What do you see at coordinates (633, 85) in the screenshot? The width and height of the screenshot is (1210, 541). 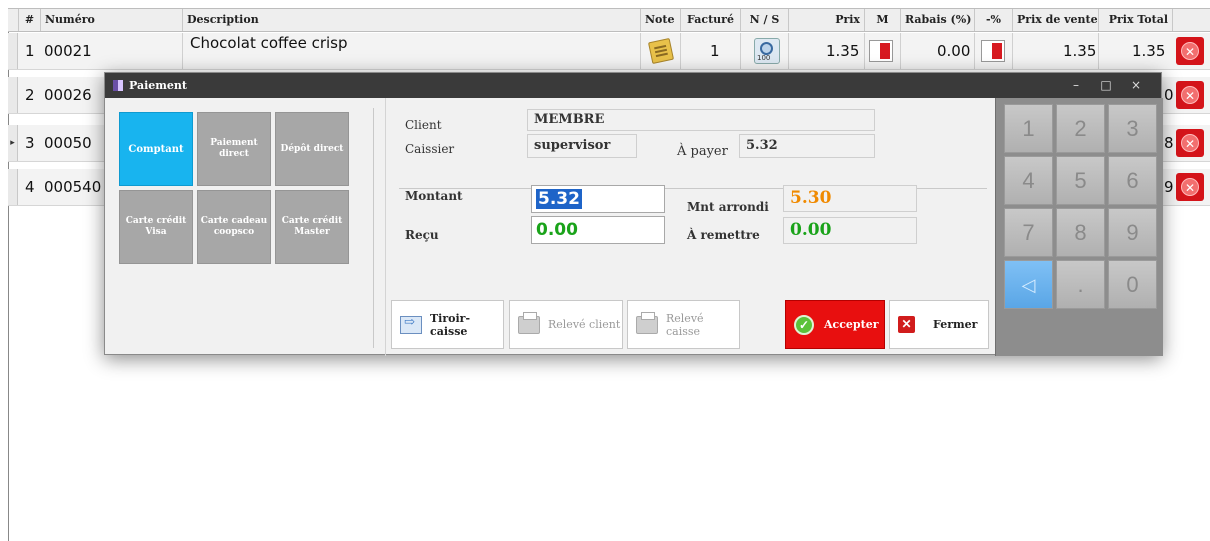 I see `dialog-titlebar: Paiement – □ ×` at bounding box center [633, 85].